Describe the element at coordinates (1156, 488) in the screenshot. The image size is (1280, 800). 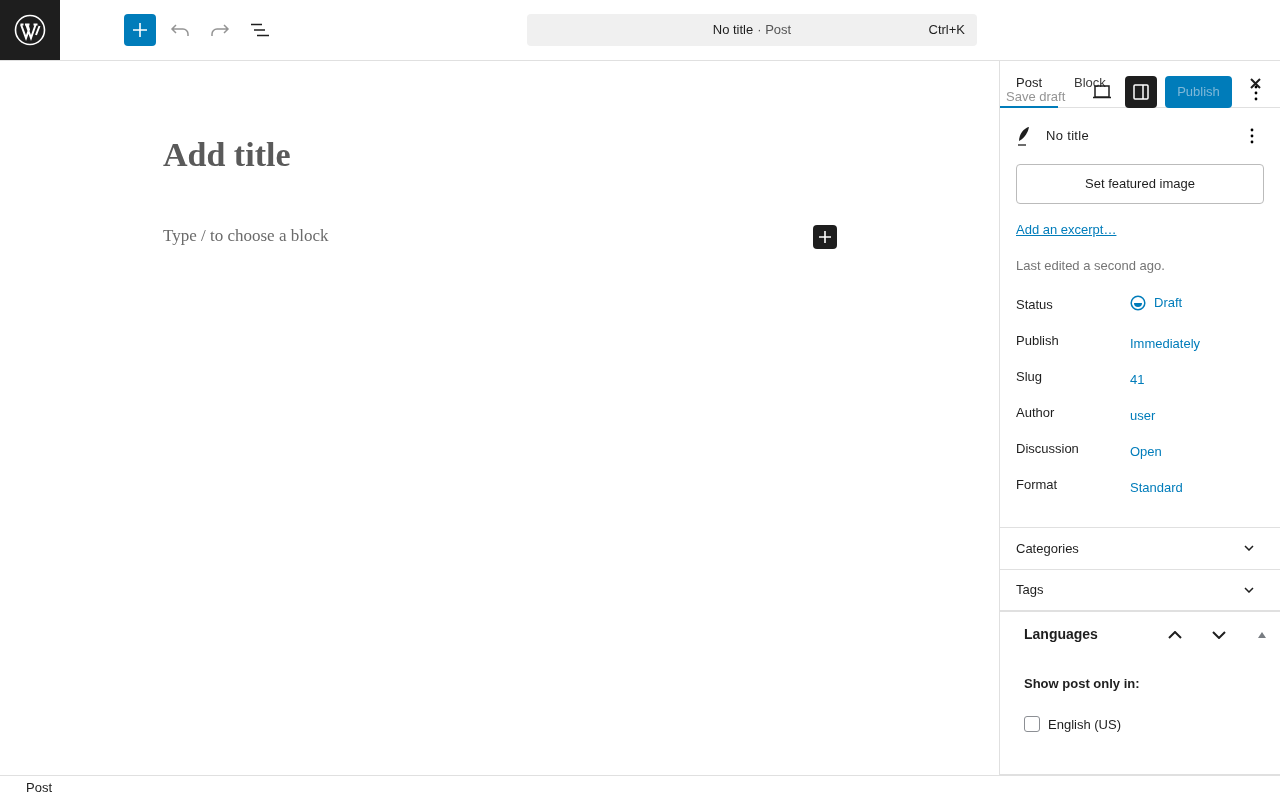
I see `field-value-button: Standard` at that location.